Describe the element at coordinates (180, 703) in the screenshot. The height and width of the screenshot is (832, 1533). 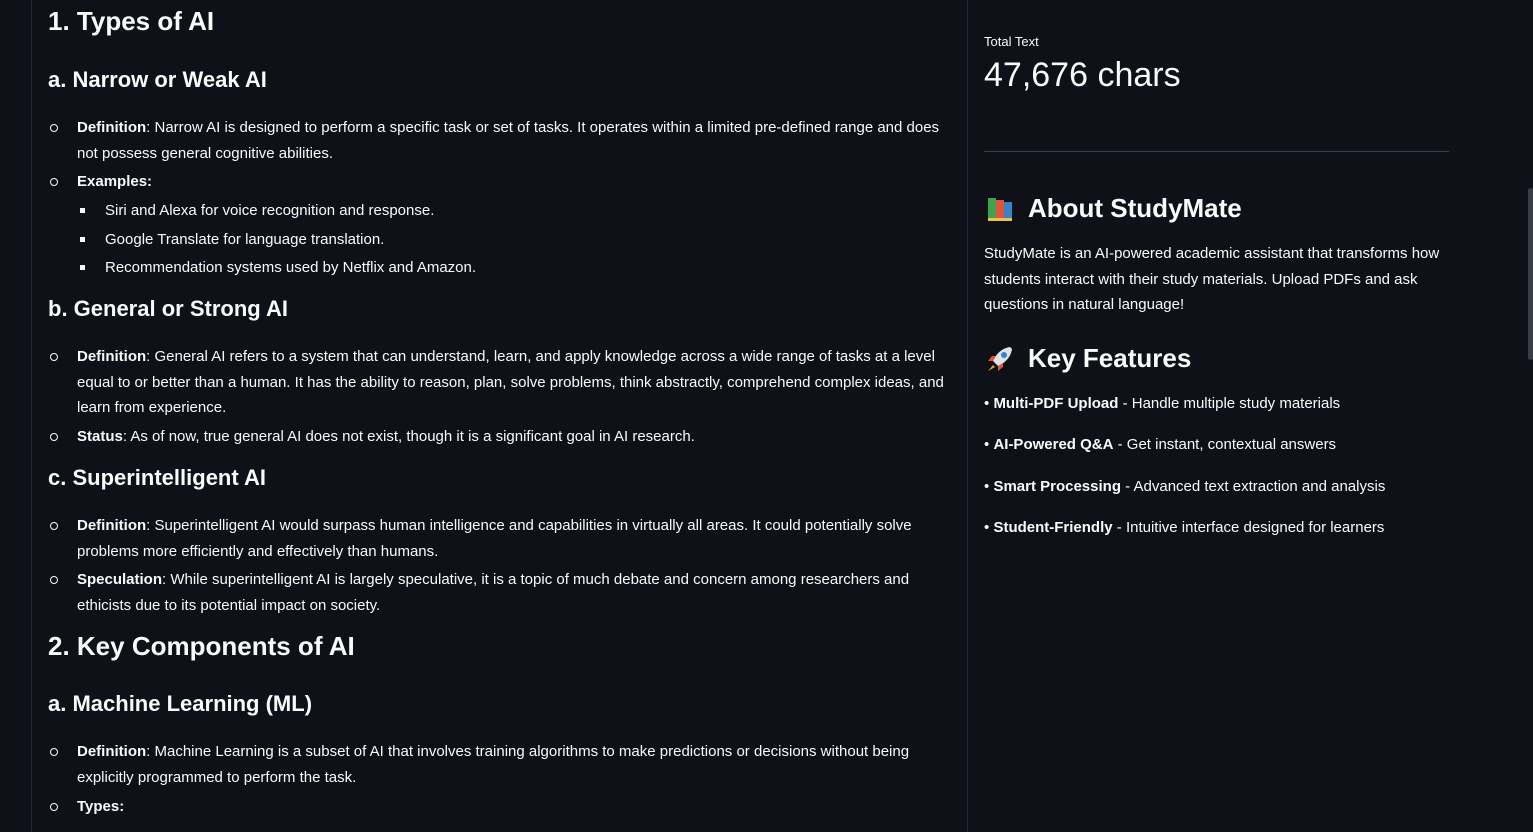
I see `subsection-title-machine-learning: a. Machine Learning (ML)` at that location.